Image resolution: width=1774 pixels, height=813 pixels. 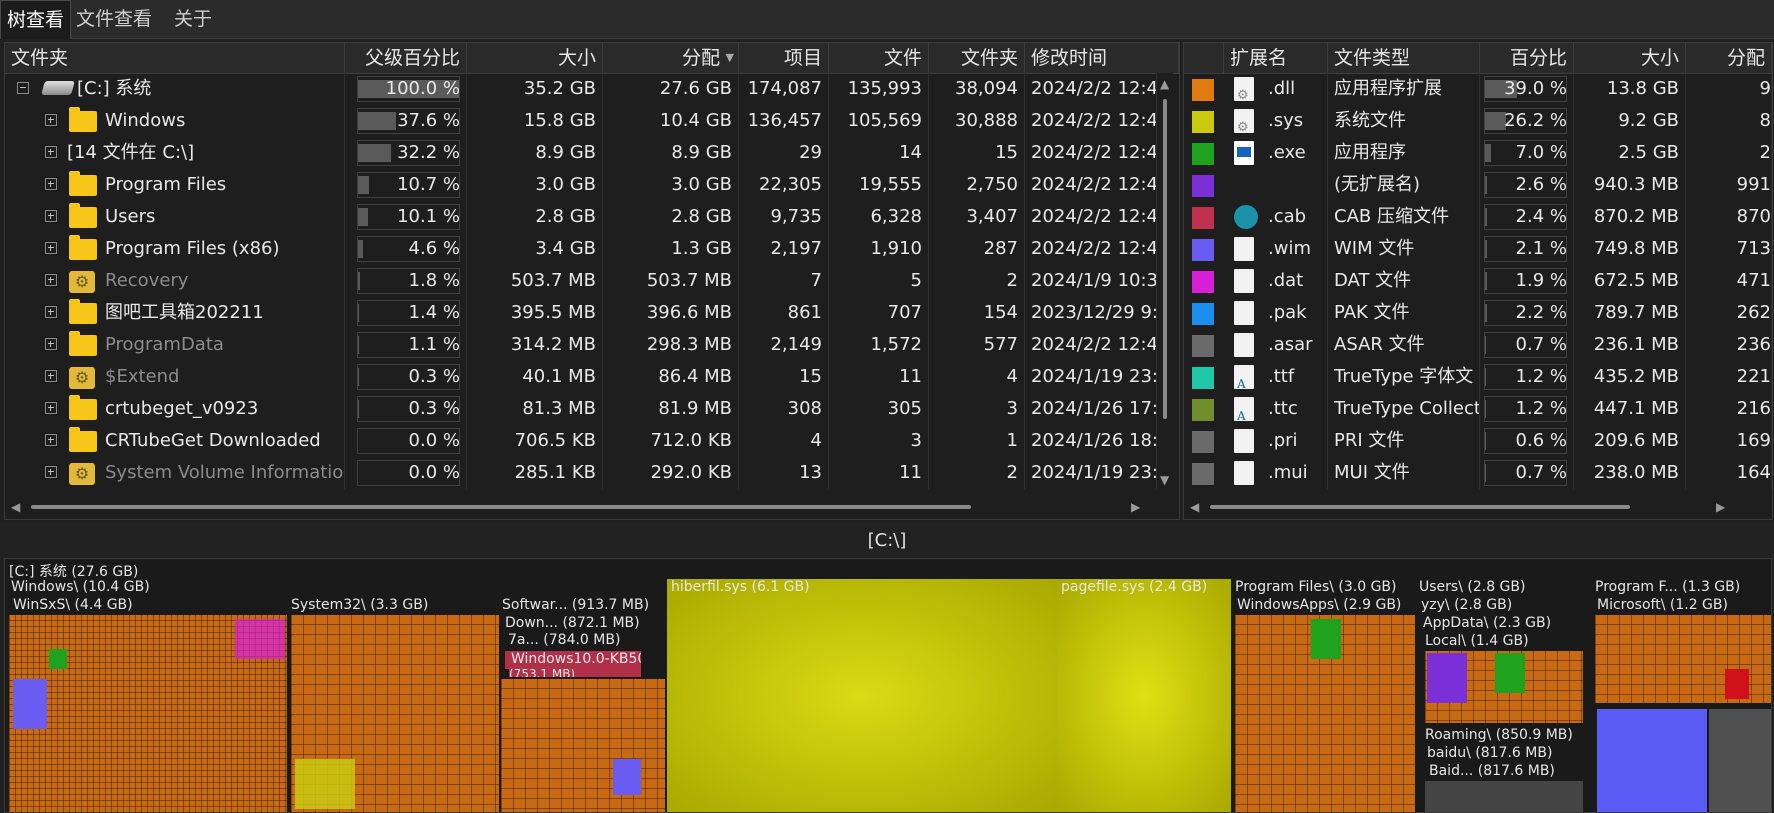 I want to click on scroll-up-icon: ▲, so click(x=1164, y=84).